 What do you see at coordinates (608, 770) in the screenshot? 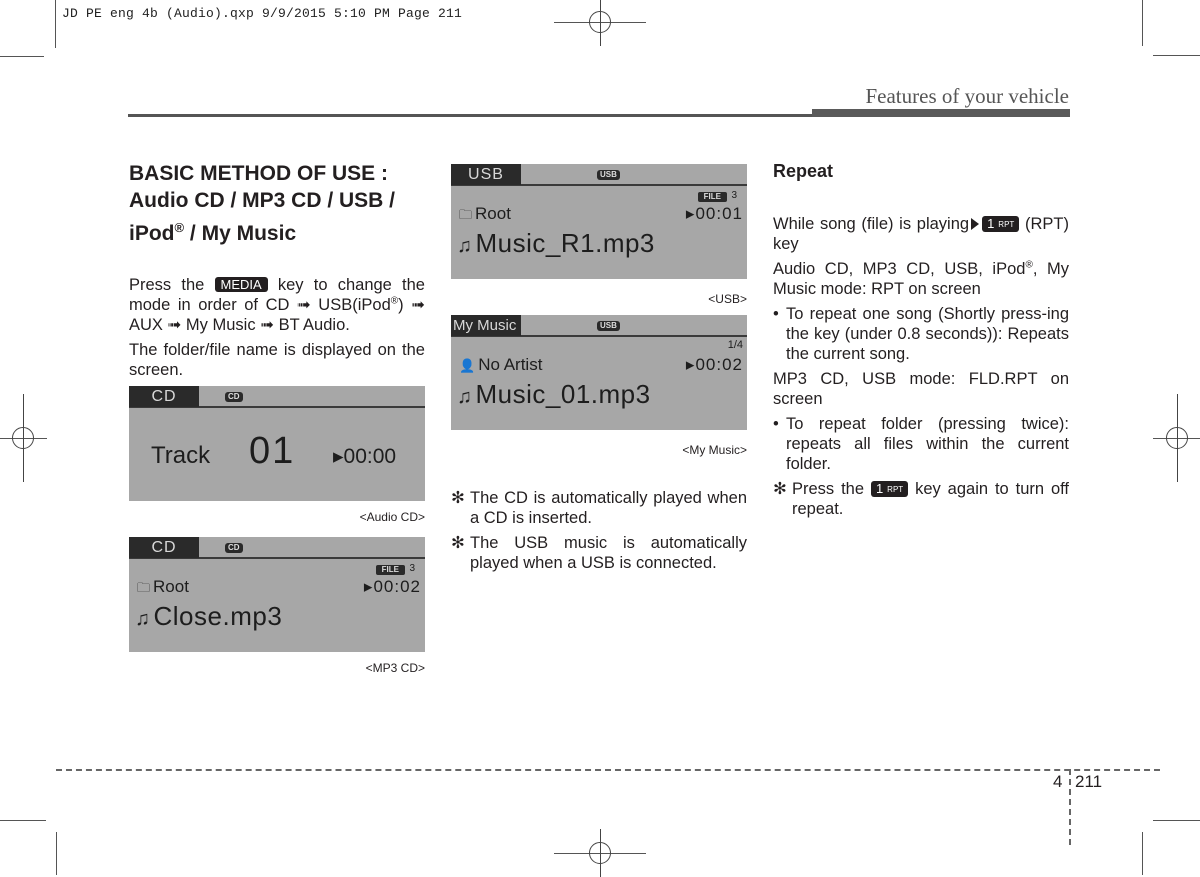
I see `footer-dashed-rule` at bounding box center [608, 770].